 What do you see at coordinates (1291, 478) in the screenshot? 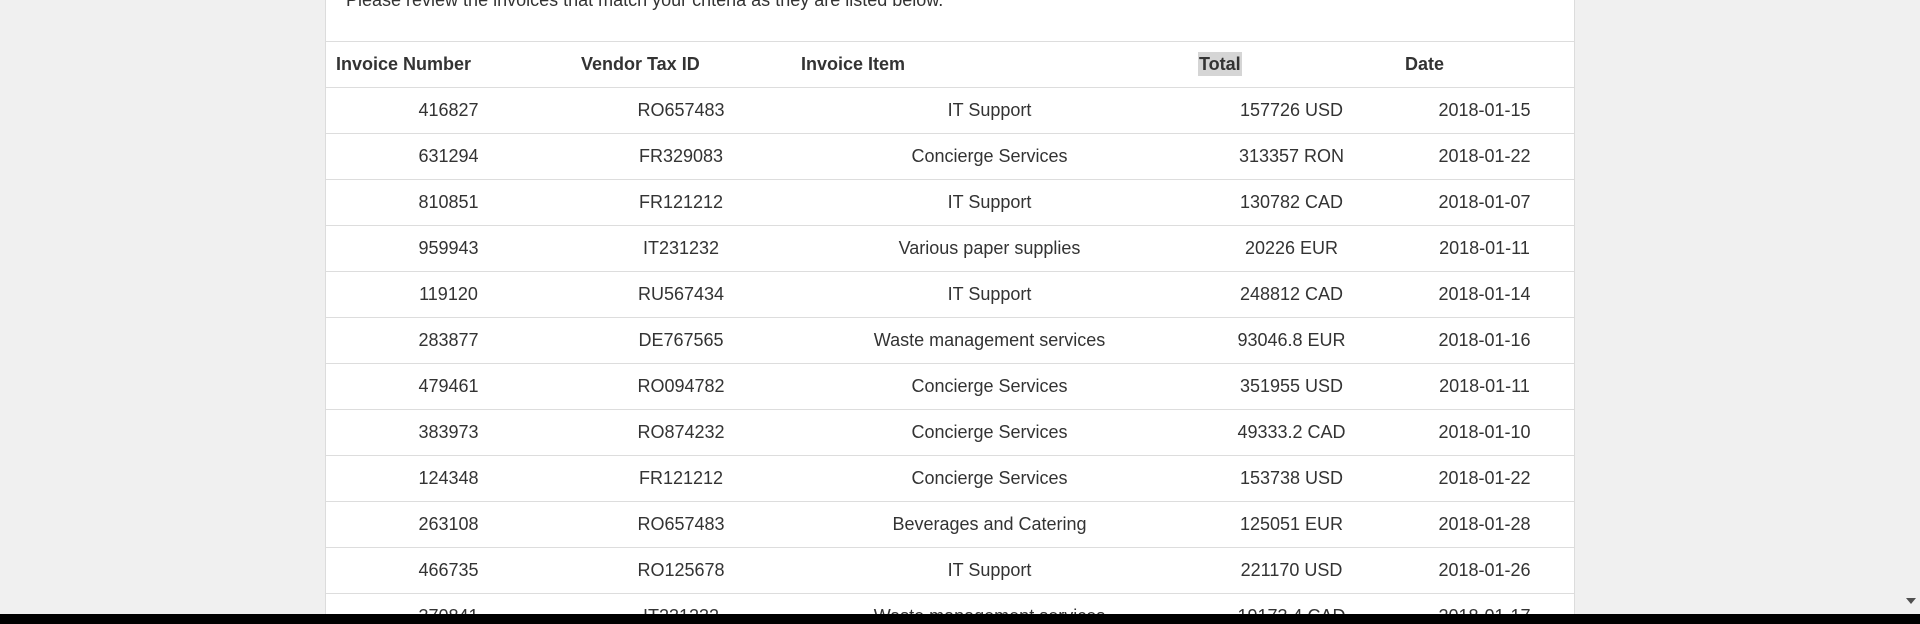
I see `cell-total: 153738 USD` at bounding box center [1291, 478].